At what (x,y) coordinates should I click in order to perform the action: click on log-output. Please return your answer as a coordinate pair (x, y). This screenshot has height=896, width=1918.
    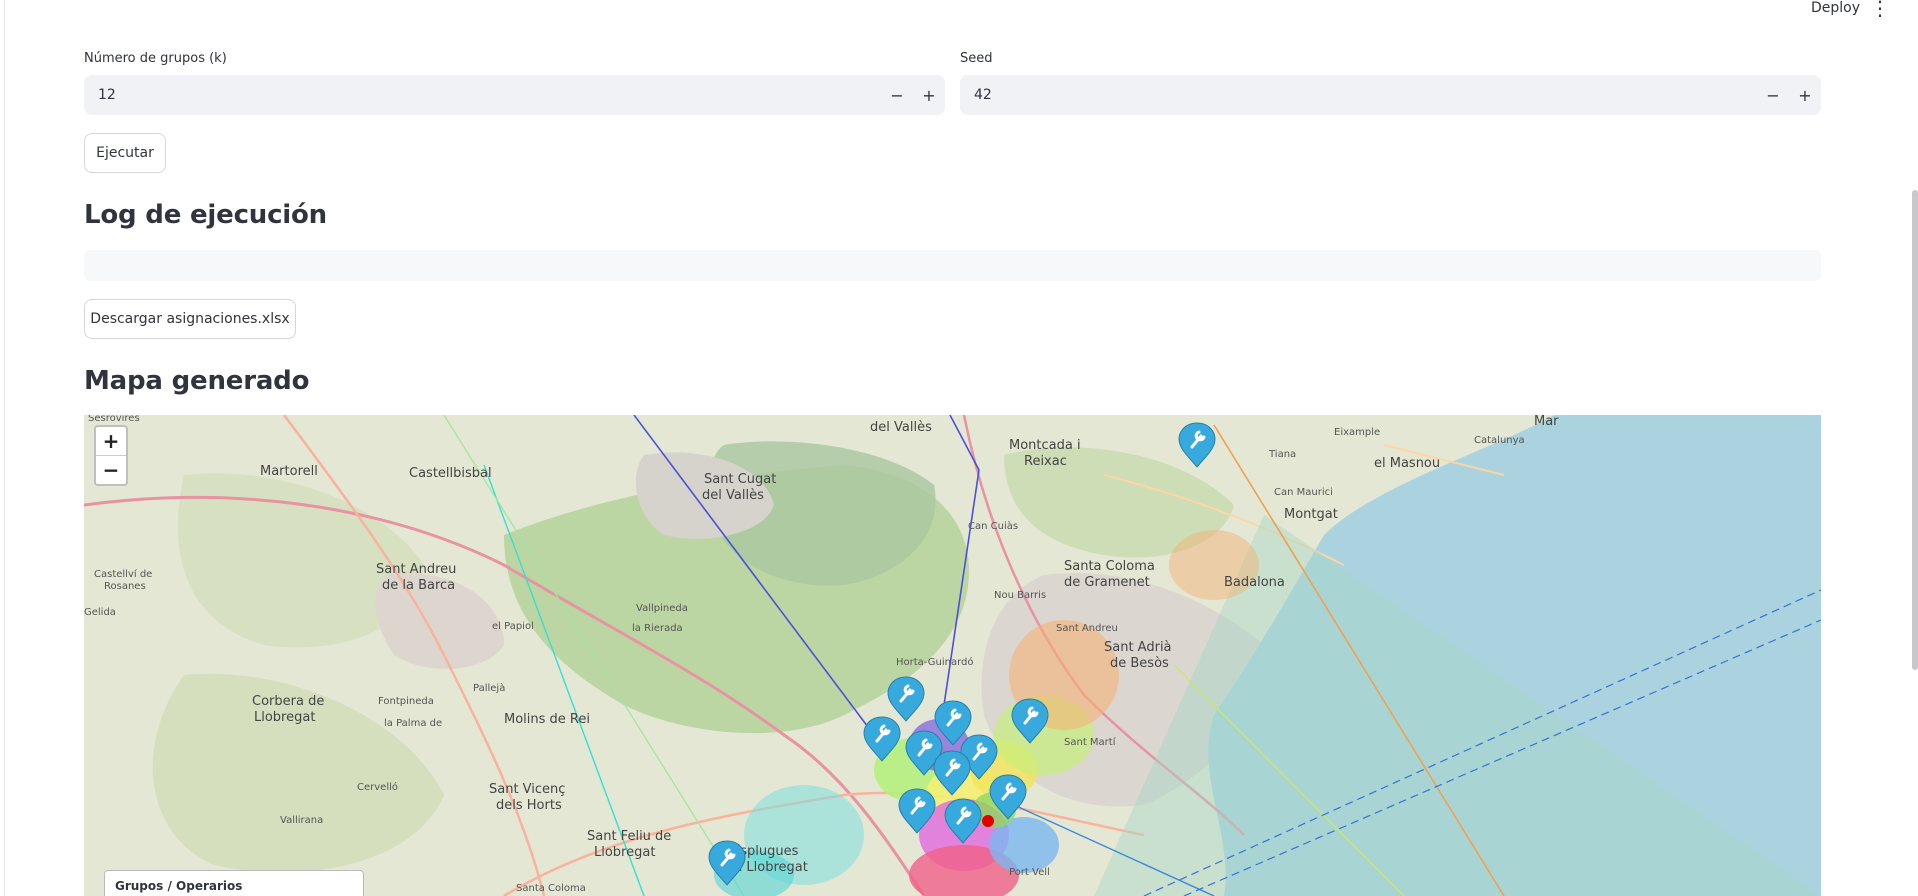
    Looking at the image, I should click on (952, 265).